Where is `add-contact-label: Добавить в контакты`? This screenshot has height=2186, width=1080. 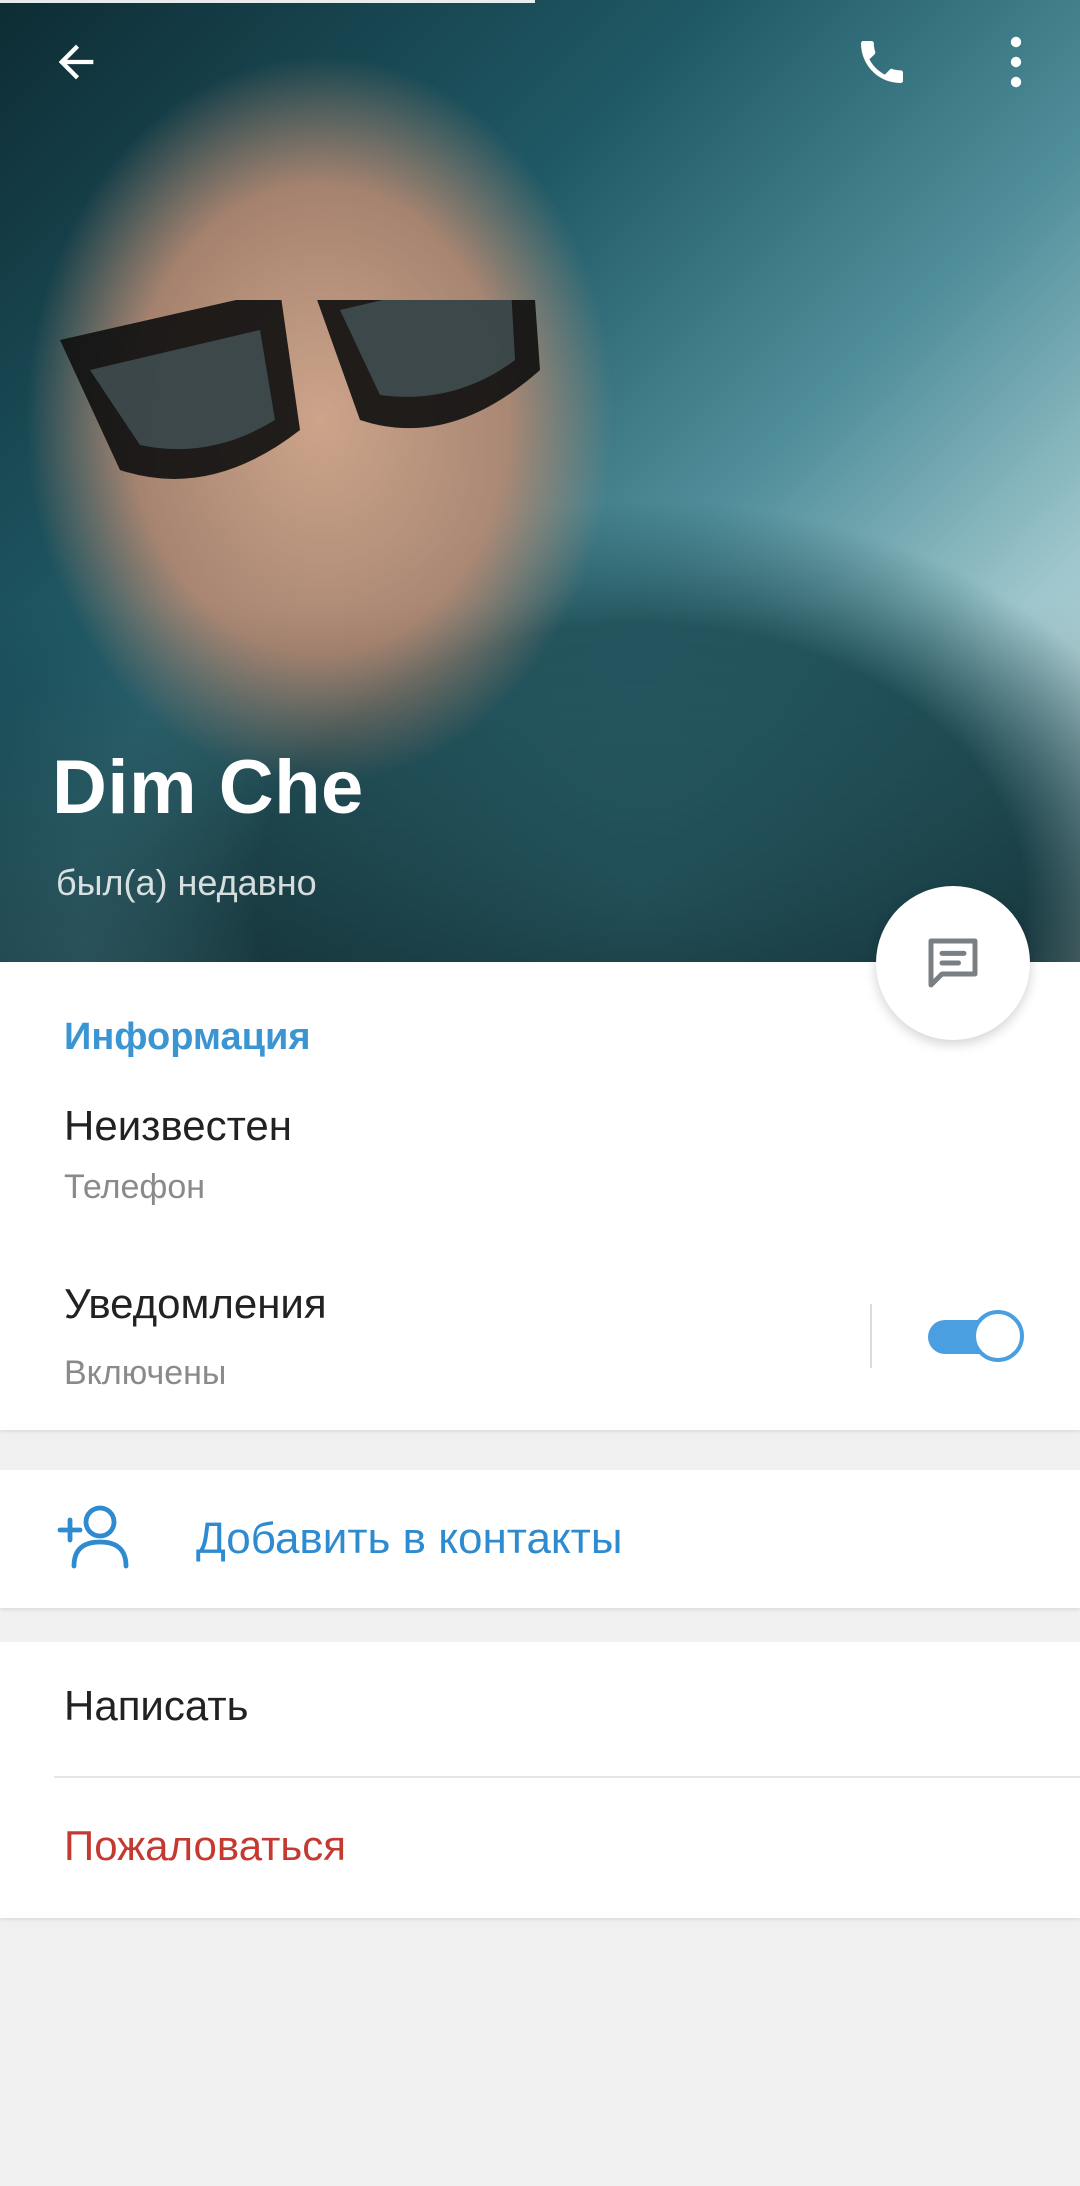 add-contact-label: Добавить в контакты is located at coordinates (409, 1538).